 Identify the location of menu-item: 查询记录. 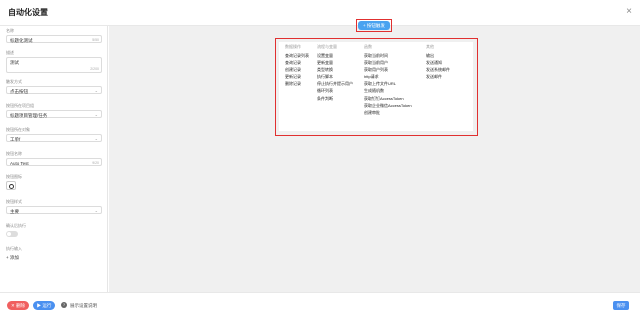
(297, 62).